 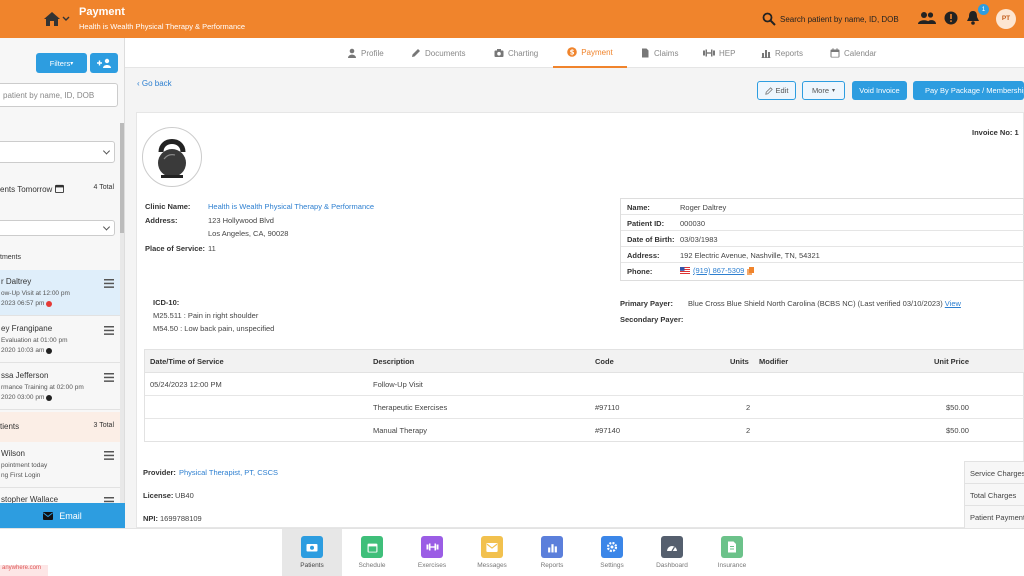 I want to click on gear-icon, so click(x=612, y=547).